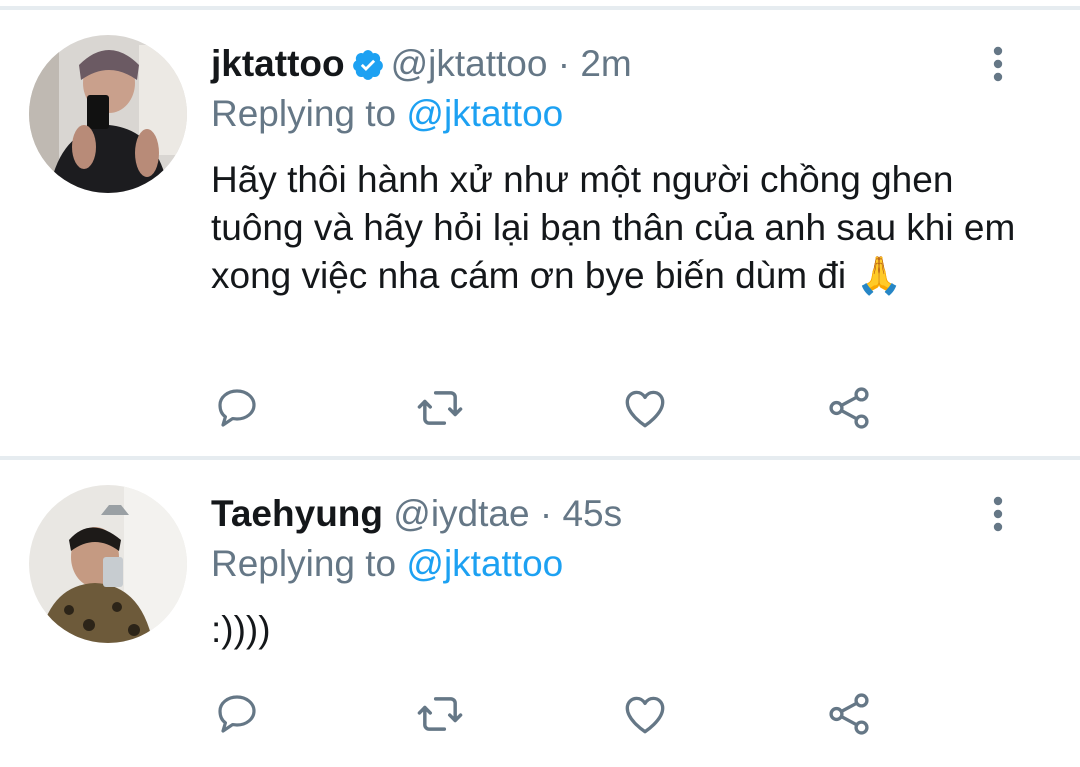 The image size is (1080, 767). I want to click on verified-icon, so click(368, 70).